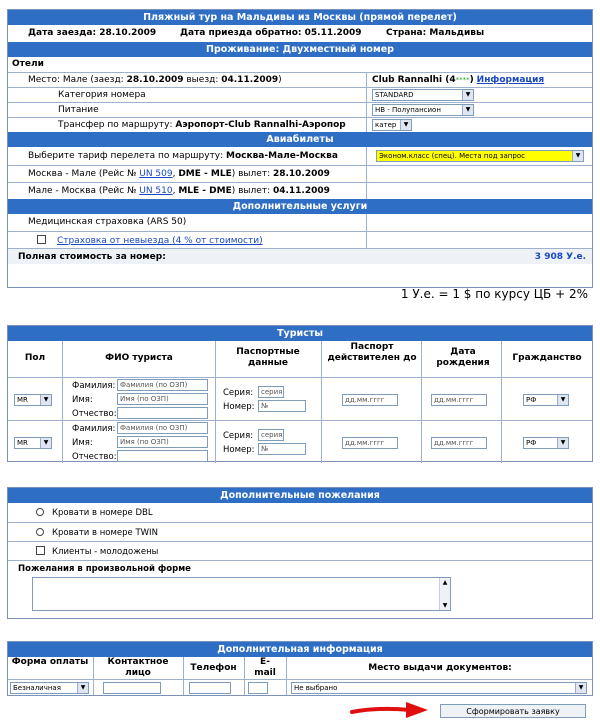 The image size is (600, 726). I want to click on date-in: Дата заезда: 28.10.2009, so click(92, 33).